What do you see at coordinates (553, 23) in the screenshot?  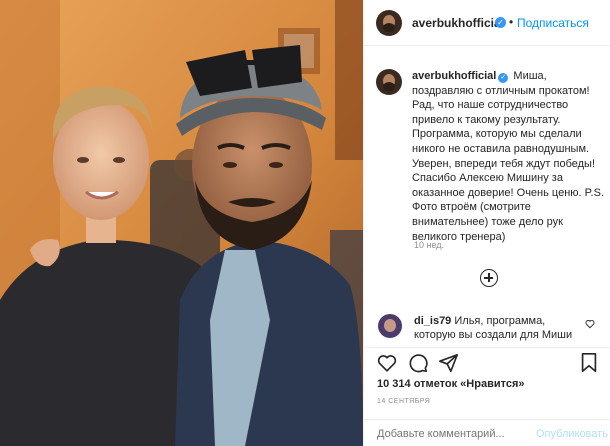 I see `follow-button: Подписаться` at bounding box center [553, 23].